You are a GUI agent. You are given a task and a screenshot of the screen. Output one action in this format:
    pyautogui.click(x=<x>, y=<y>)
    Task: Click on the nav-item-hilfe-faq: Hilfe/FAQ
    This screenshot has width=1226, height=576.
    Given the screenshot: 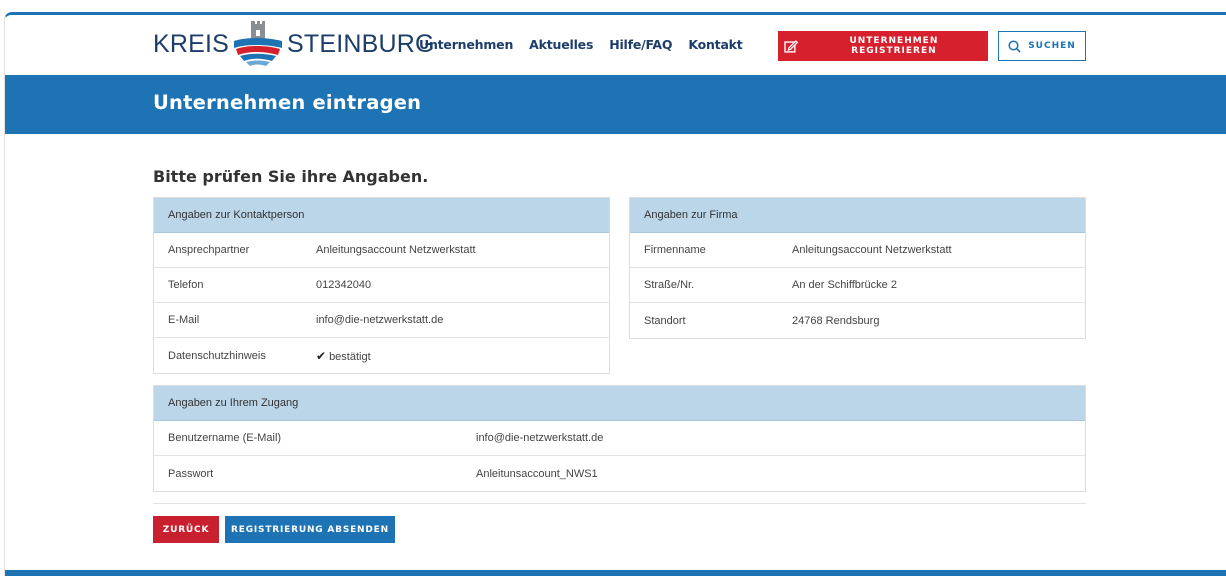 What is the action you would take?
    pyautogui.click(x=640, y=44)
    